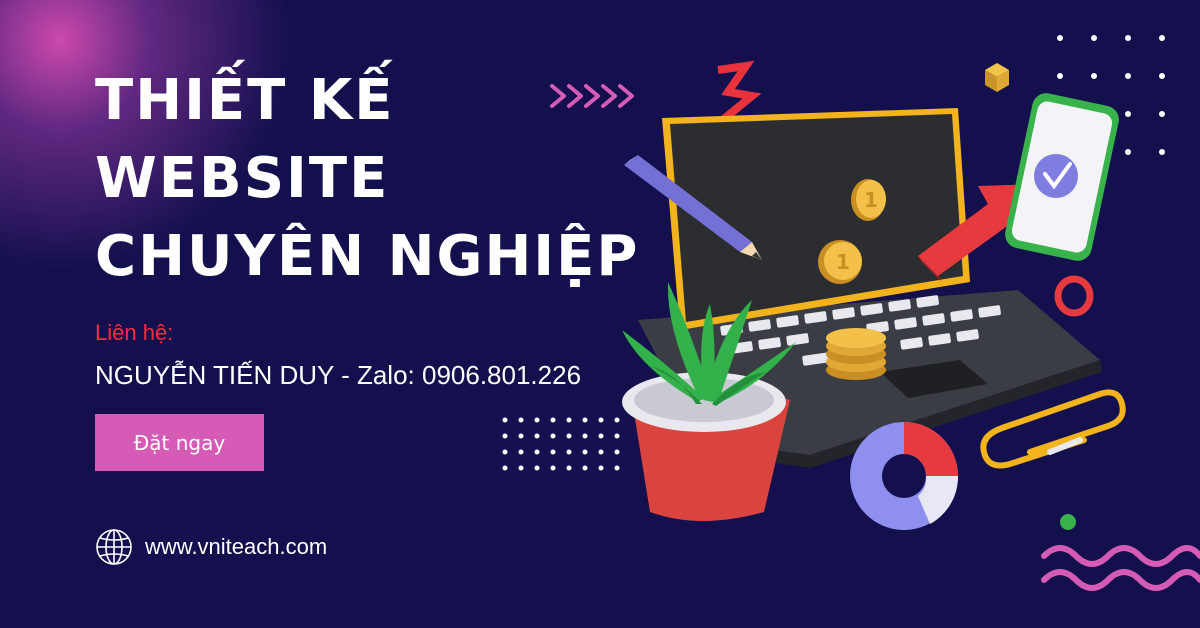  Describe the element at coordinates (134, 332) in the screenshot. I see `contact-label: Liên hệ:` at that location.